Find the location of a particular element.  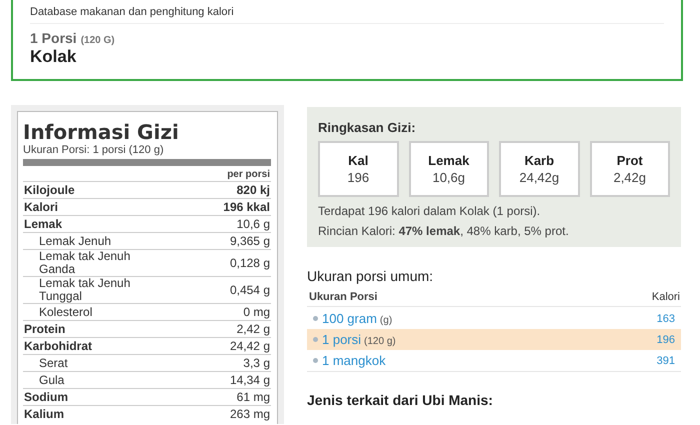

nutrient-name: Kalori is located at coordinates (41, 207).